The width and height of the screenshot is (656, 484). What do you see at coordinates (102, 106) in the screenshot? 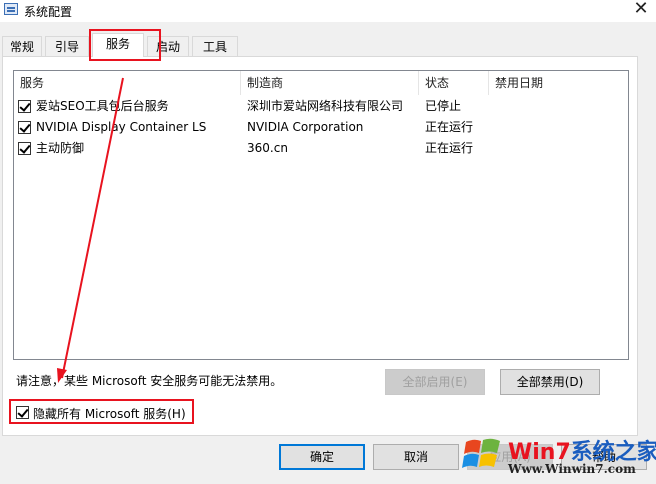
I see `service-name: 爱站SEO工具包后台服务` at bounding box center [102, 106].